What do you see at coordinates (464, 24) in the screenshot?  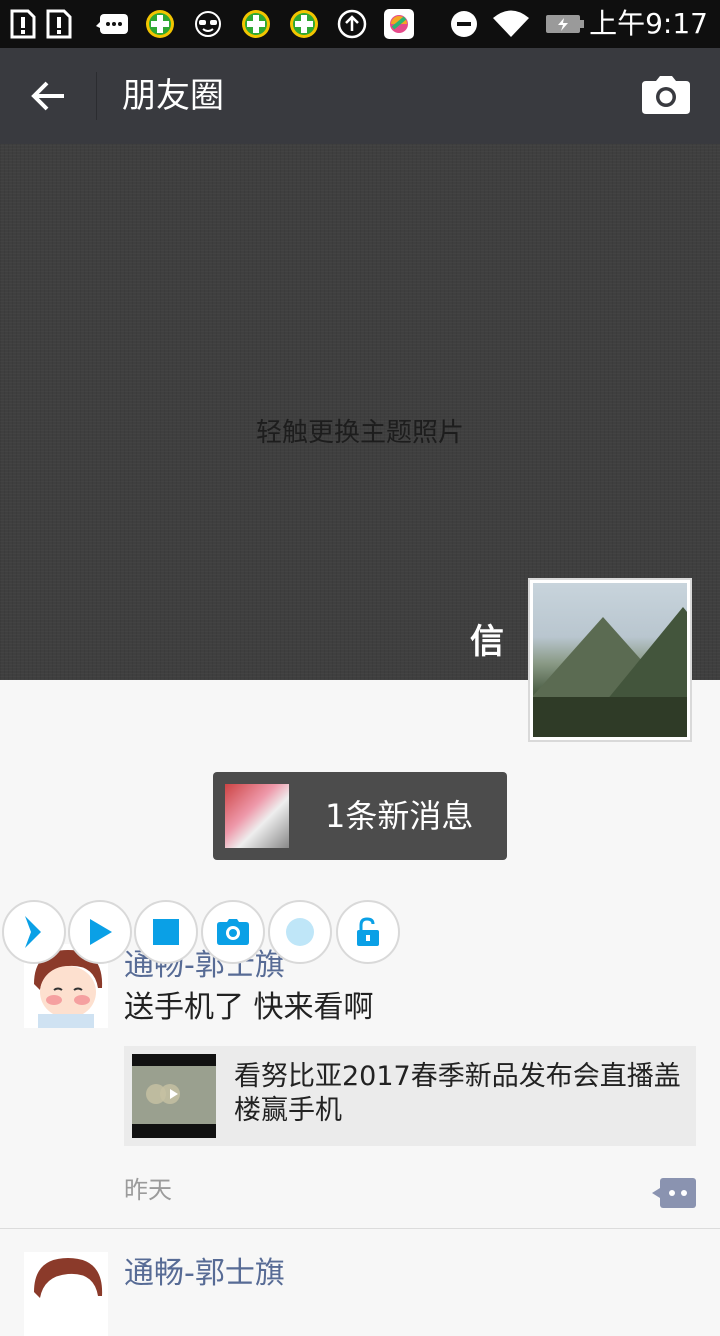 I see `do-not-disturb-icon` at bounding box center [464, 24].